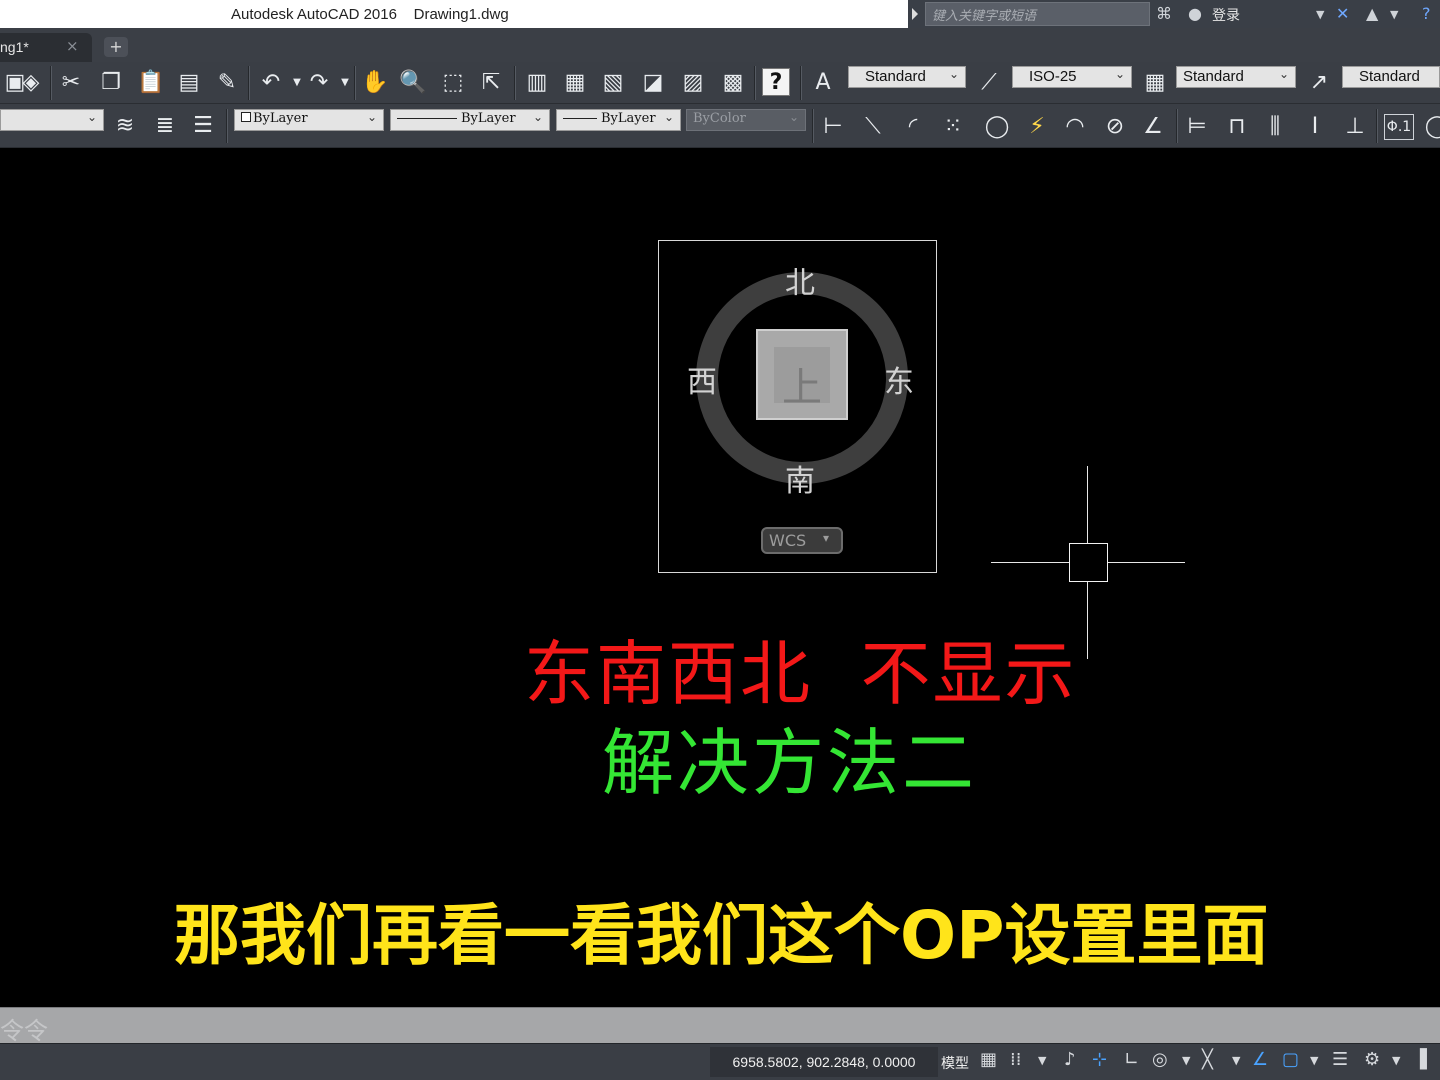  Describe the element at coordinates (537, 83) in the screenshot. I see `properties-icon: ▥` at that location.